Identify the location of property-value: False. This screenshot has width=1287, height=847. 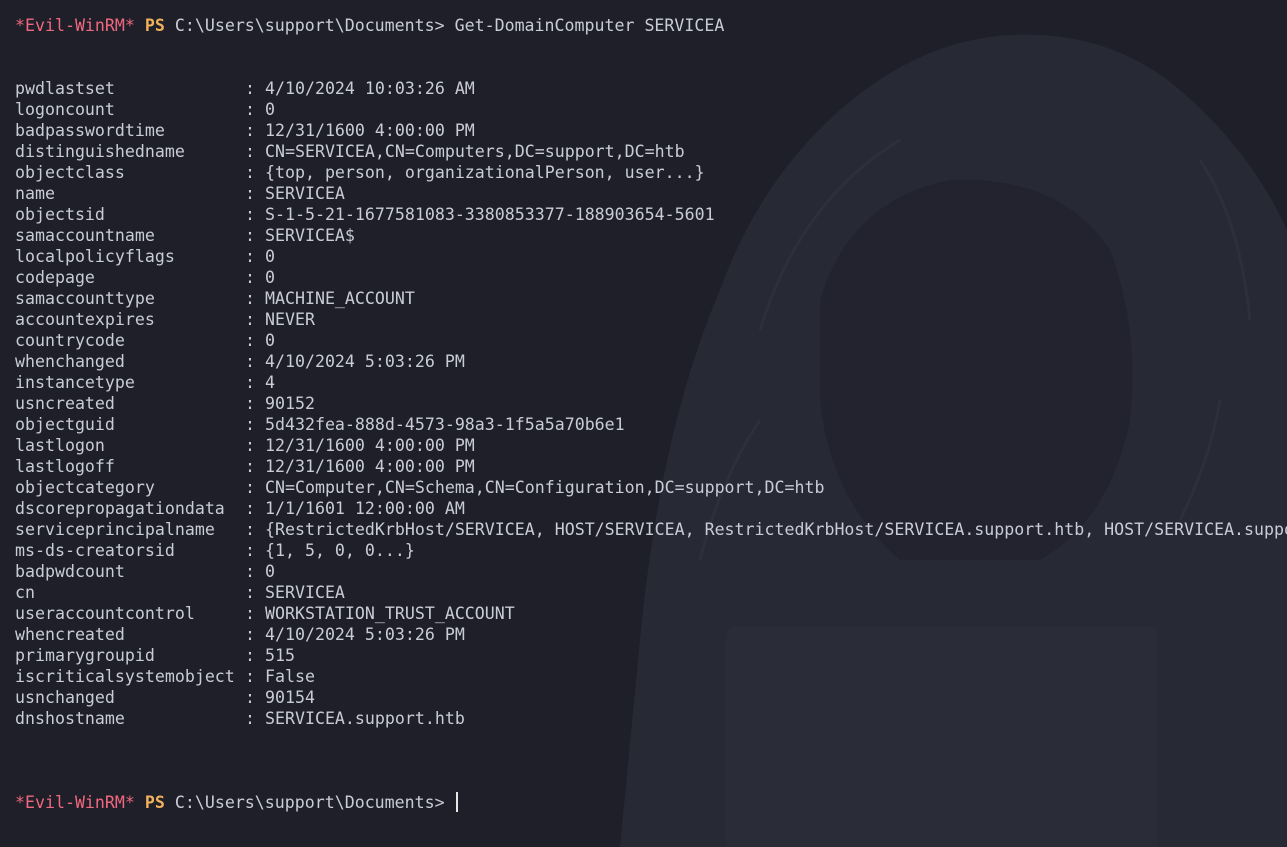
(290, 676).